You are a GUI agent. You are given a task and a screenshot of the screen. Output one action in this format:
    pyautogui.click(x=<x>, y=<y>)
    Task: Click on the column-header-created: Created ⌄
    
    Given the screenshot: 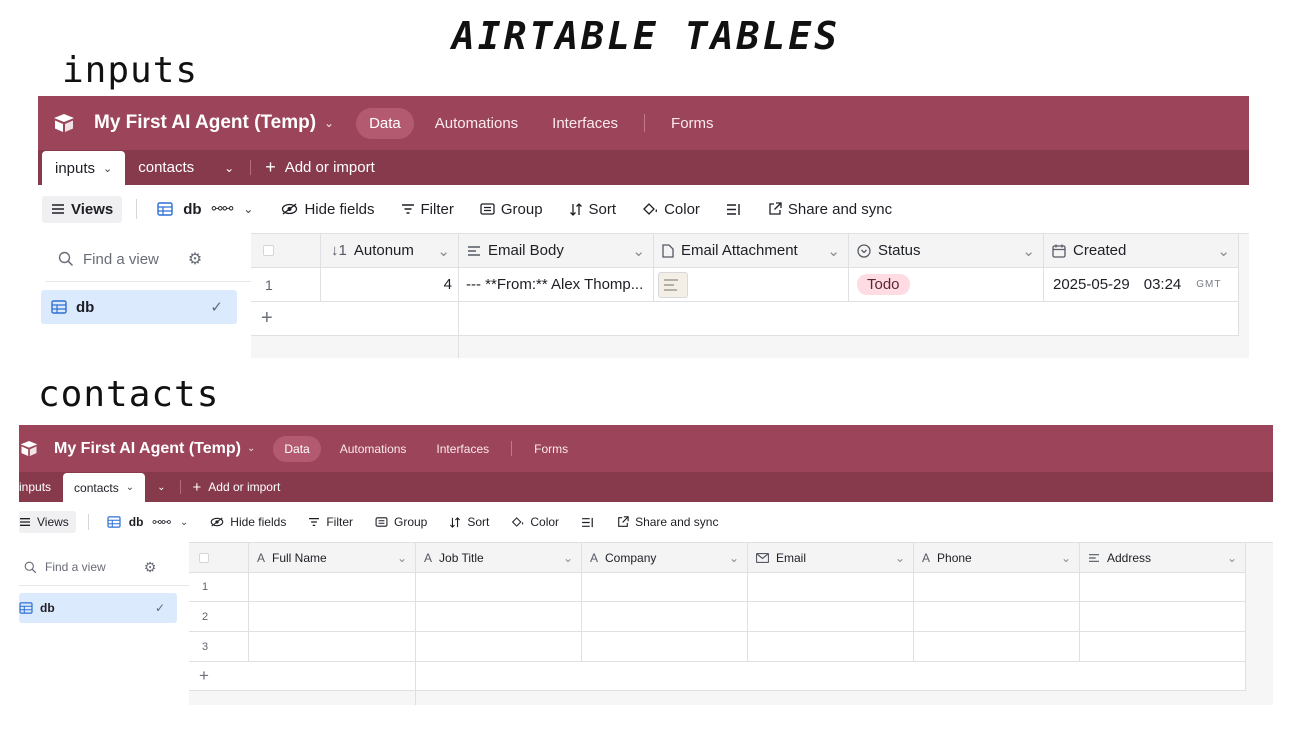 What is the action you would take?
    pyautogui.click(x=1141, y=251)
    